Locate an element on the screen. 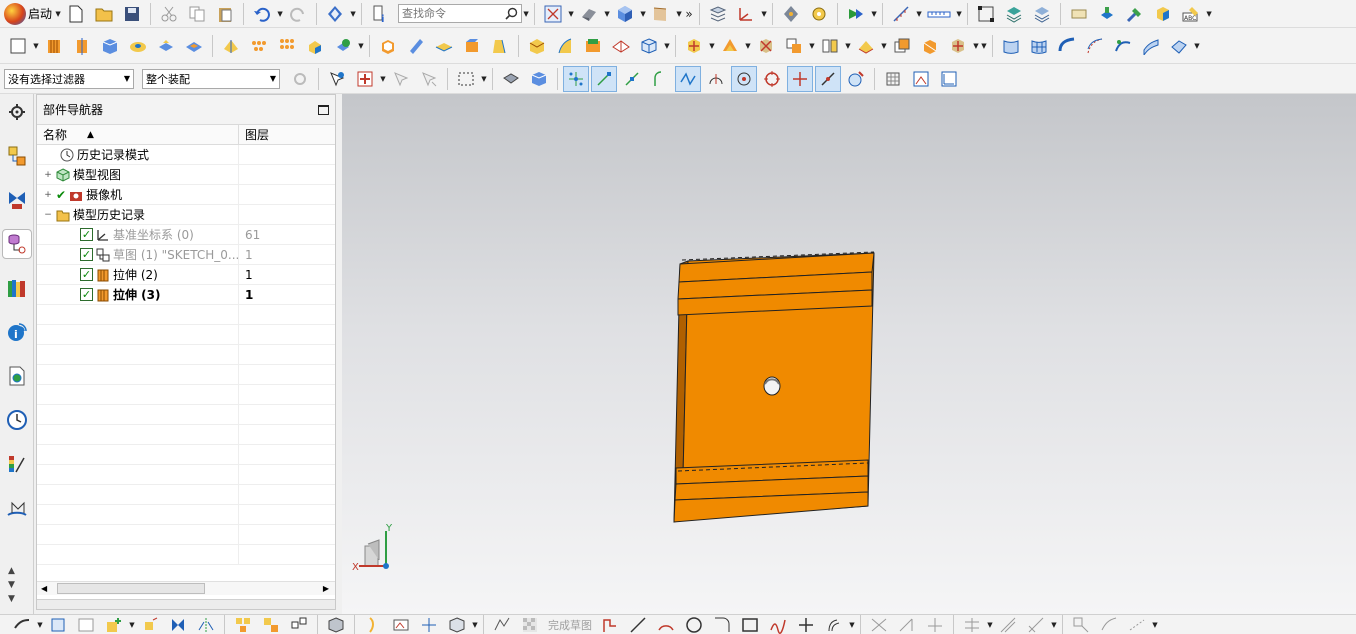 This screenshot has width=1356, height=634. constraint-button is located at coordinates (178, 625).